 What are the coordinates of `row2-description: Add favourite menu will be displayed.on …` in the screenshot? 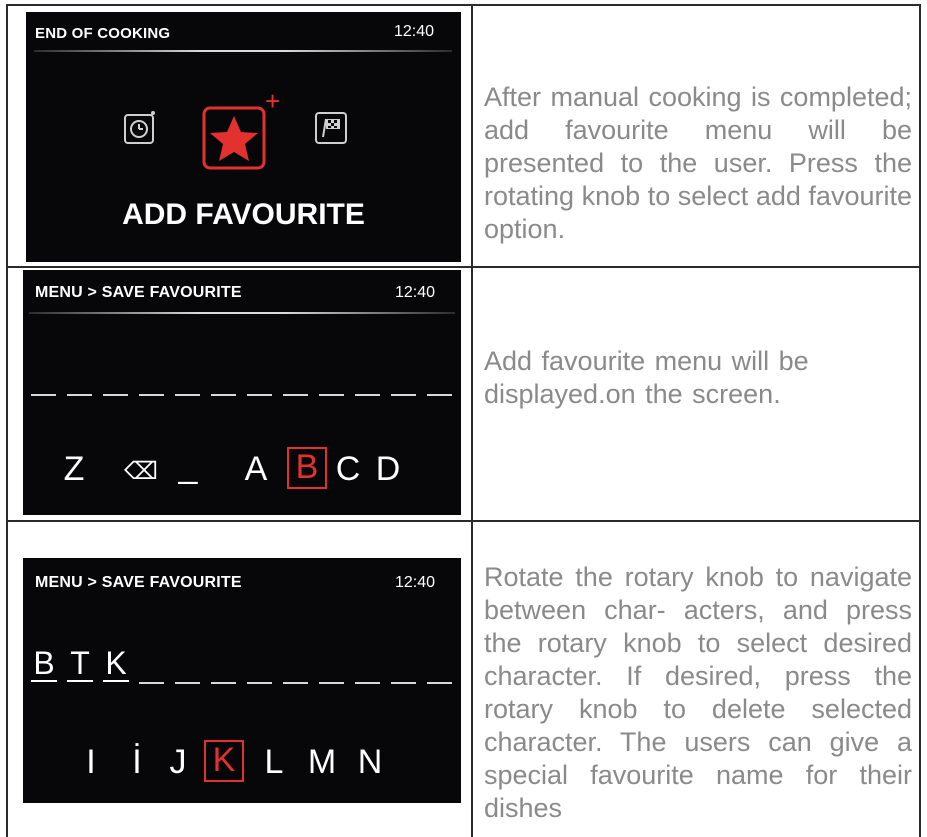 It's located at (646, 377).